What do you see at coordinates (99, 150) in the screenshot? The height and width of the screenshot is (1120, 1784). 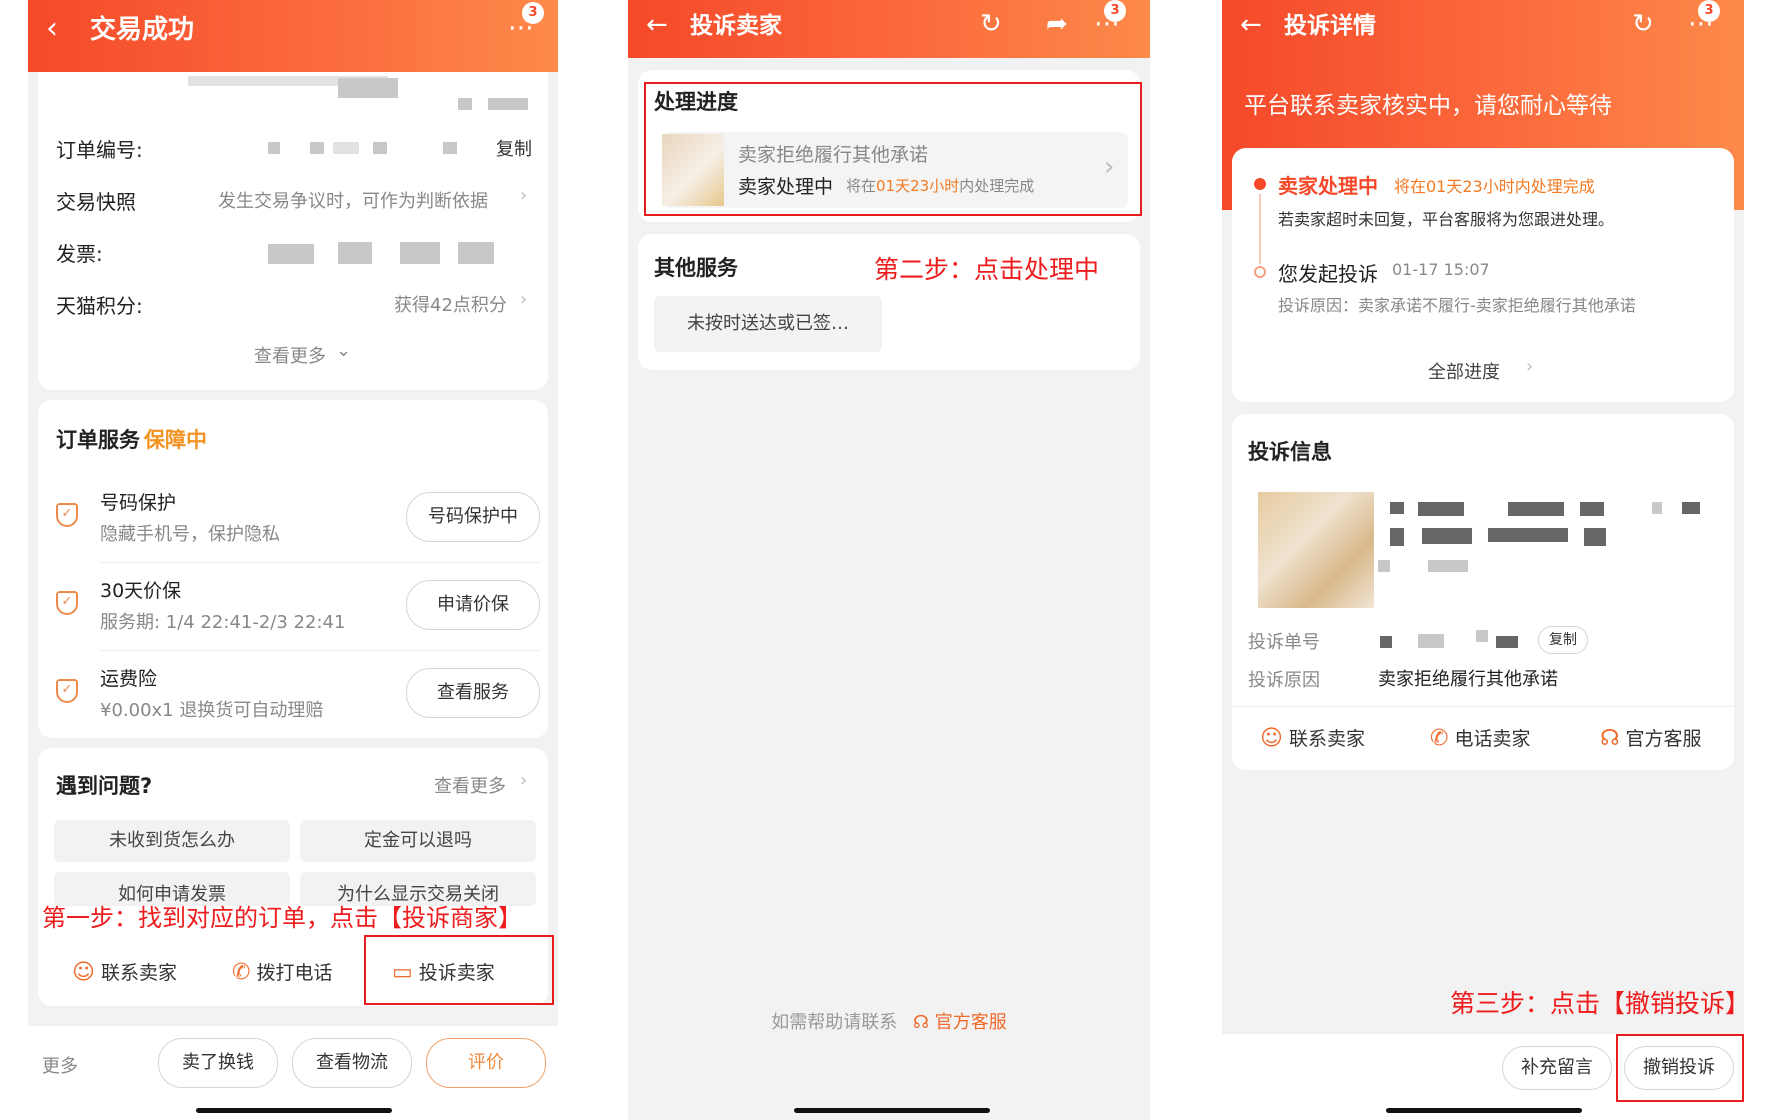 I see `order-no-label: 订单编号:` at bounding box center [99, 150].